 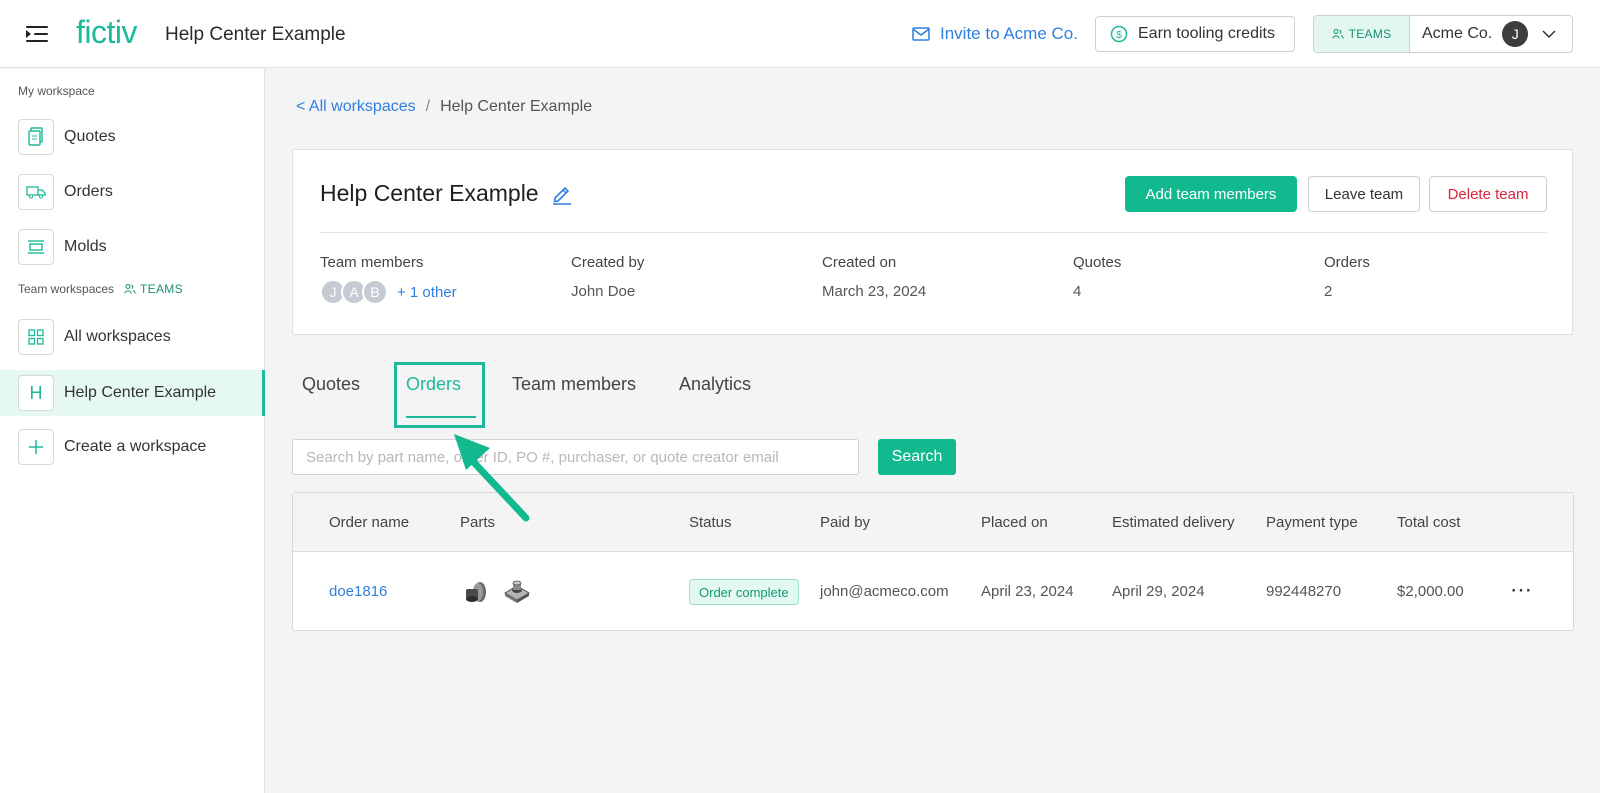 I want to click on teams-tag: TEAMS, so click(x=153, y=289).